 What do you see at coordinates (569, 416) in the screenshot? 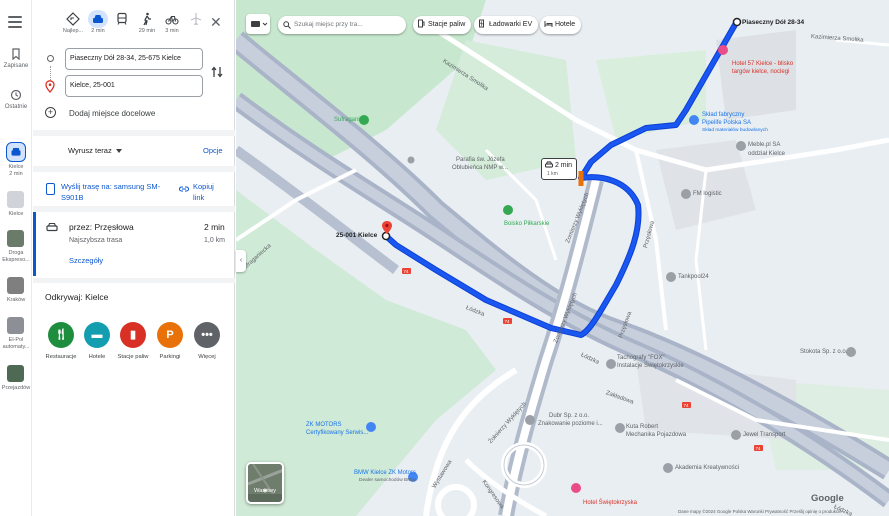
I see `place-label: Dubr Sp. z o.o.` at bounding box center [569, 416].